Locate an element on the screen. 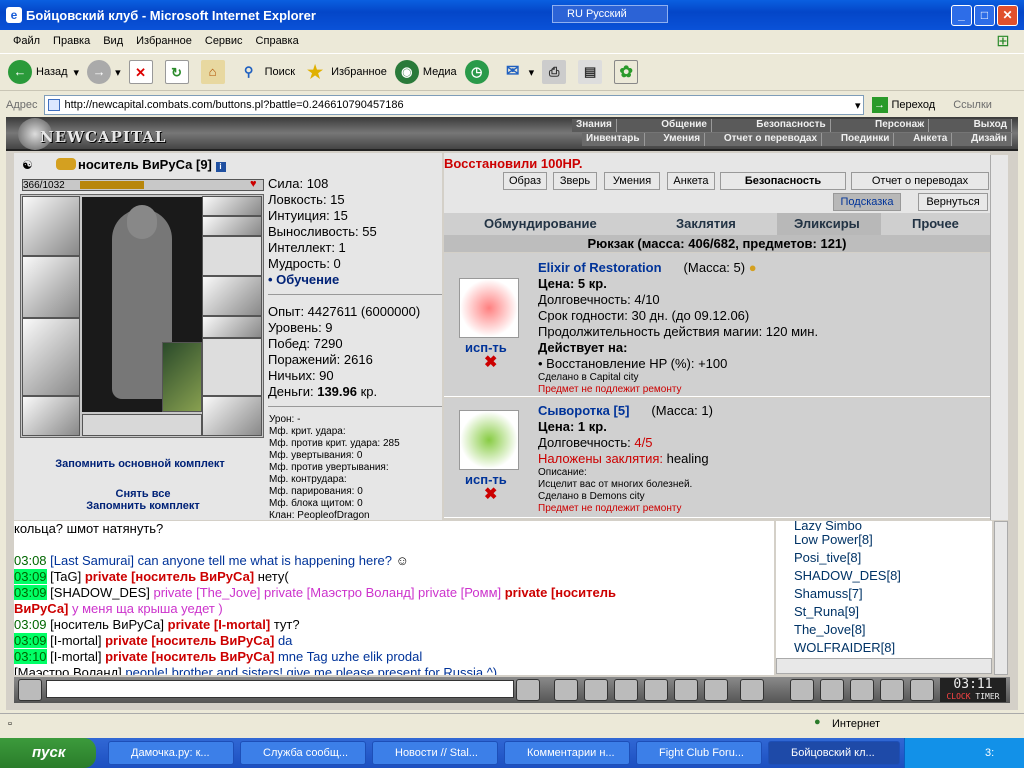 This screenshot has width=1024, height=768. nav-skills: Умения is located at coordinates (682, 139).